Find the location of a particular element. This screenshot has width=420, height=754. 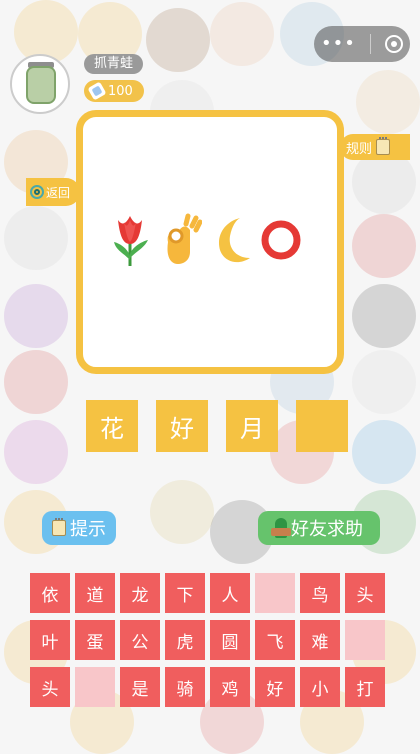

red-circle-icon is located at coordinates (281, 240).